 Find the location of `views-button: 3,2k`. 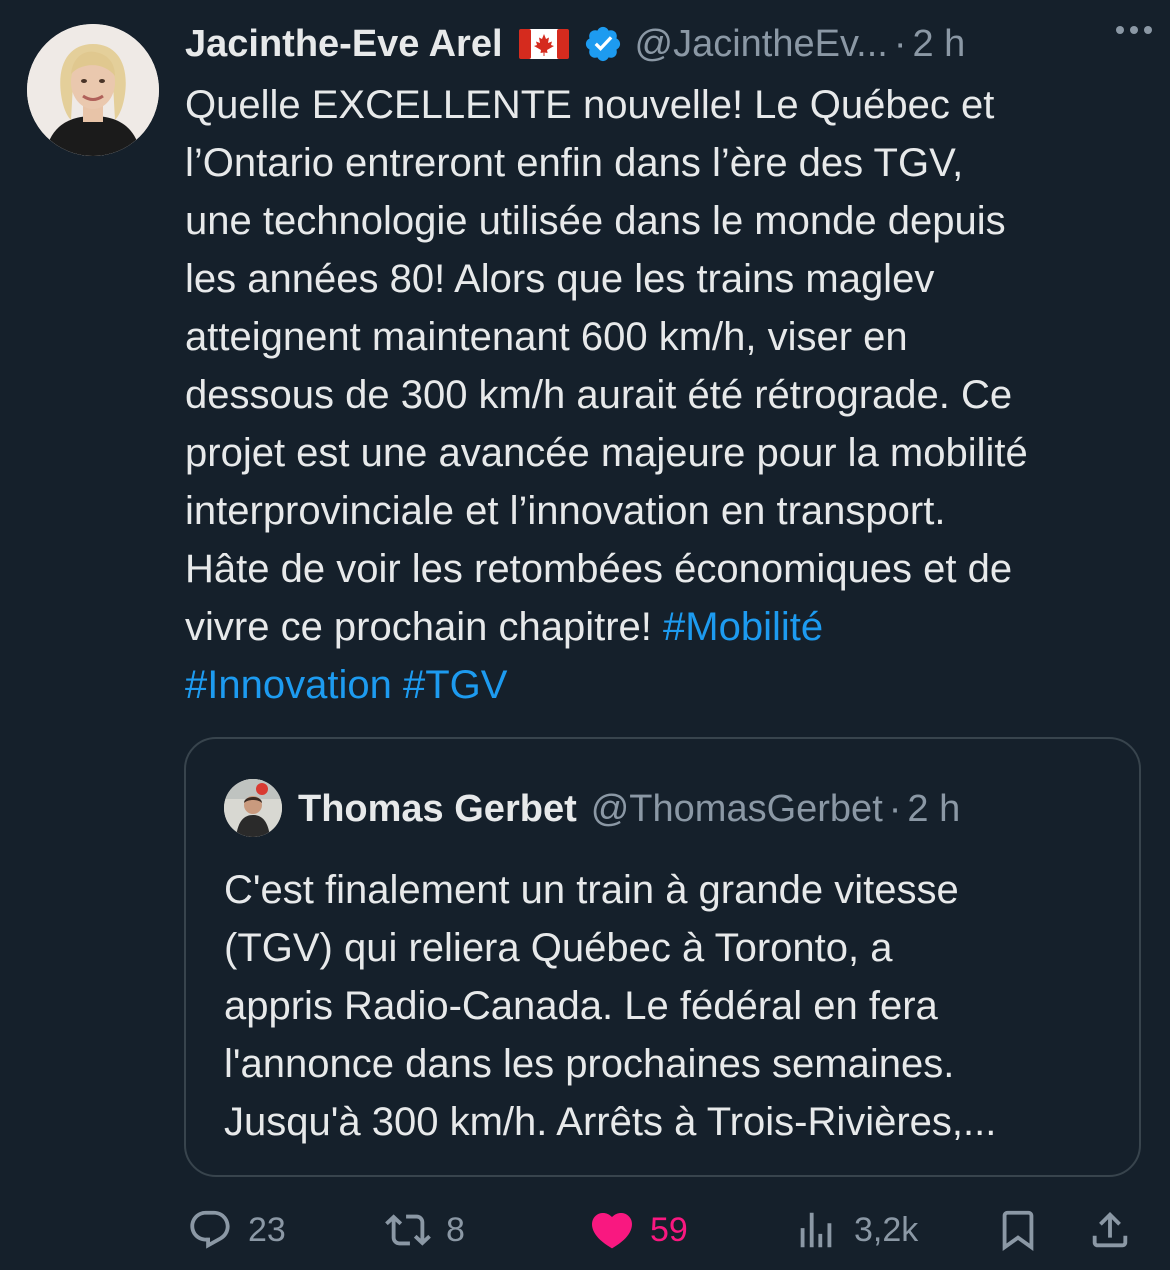

views-button: 3,2k is located at coordinates (855, 1230).